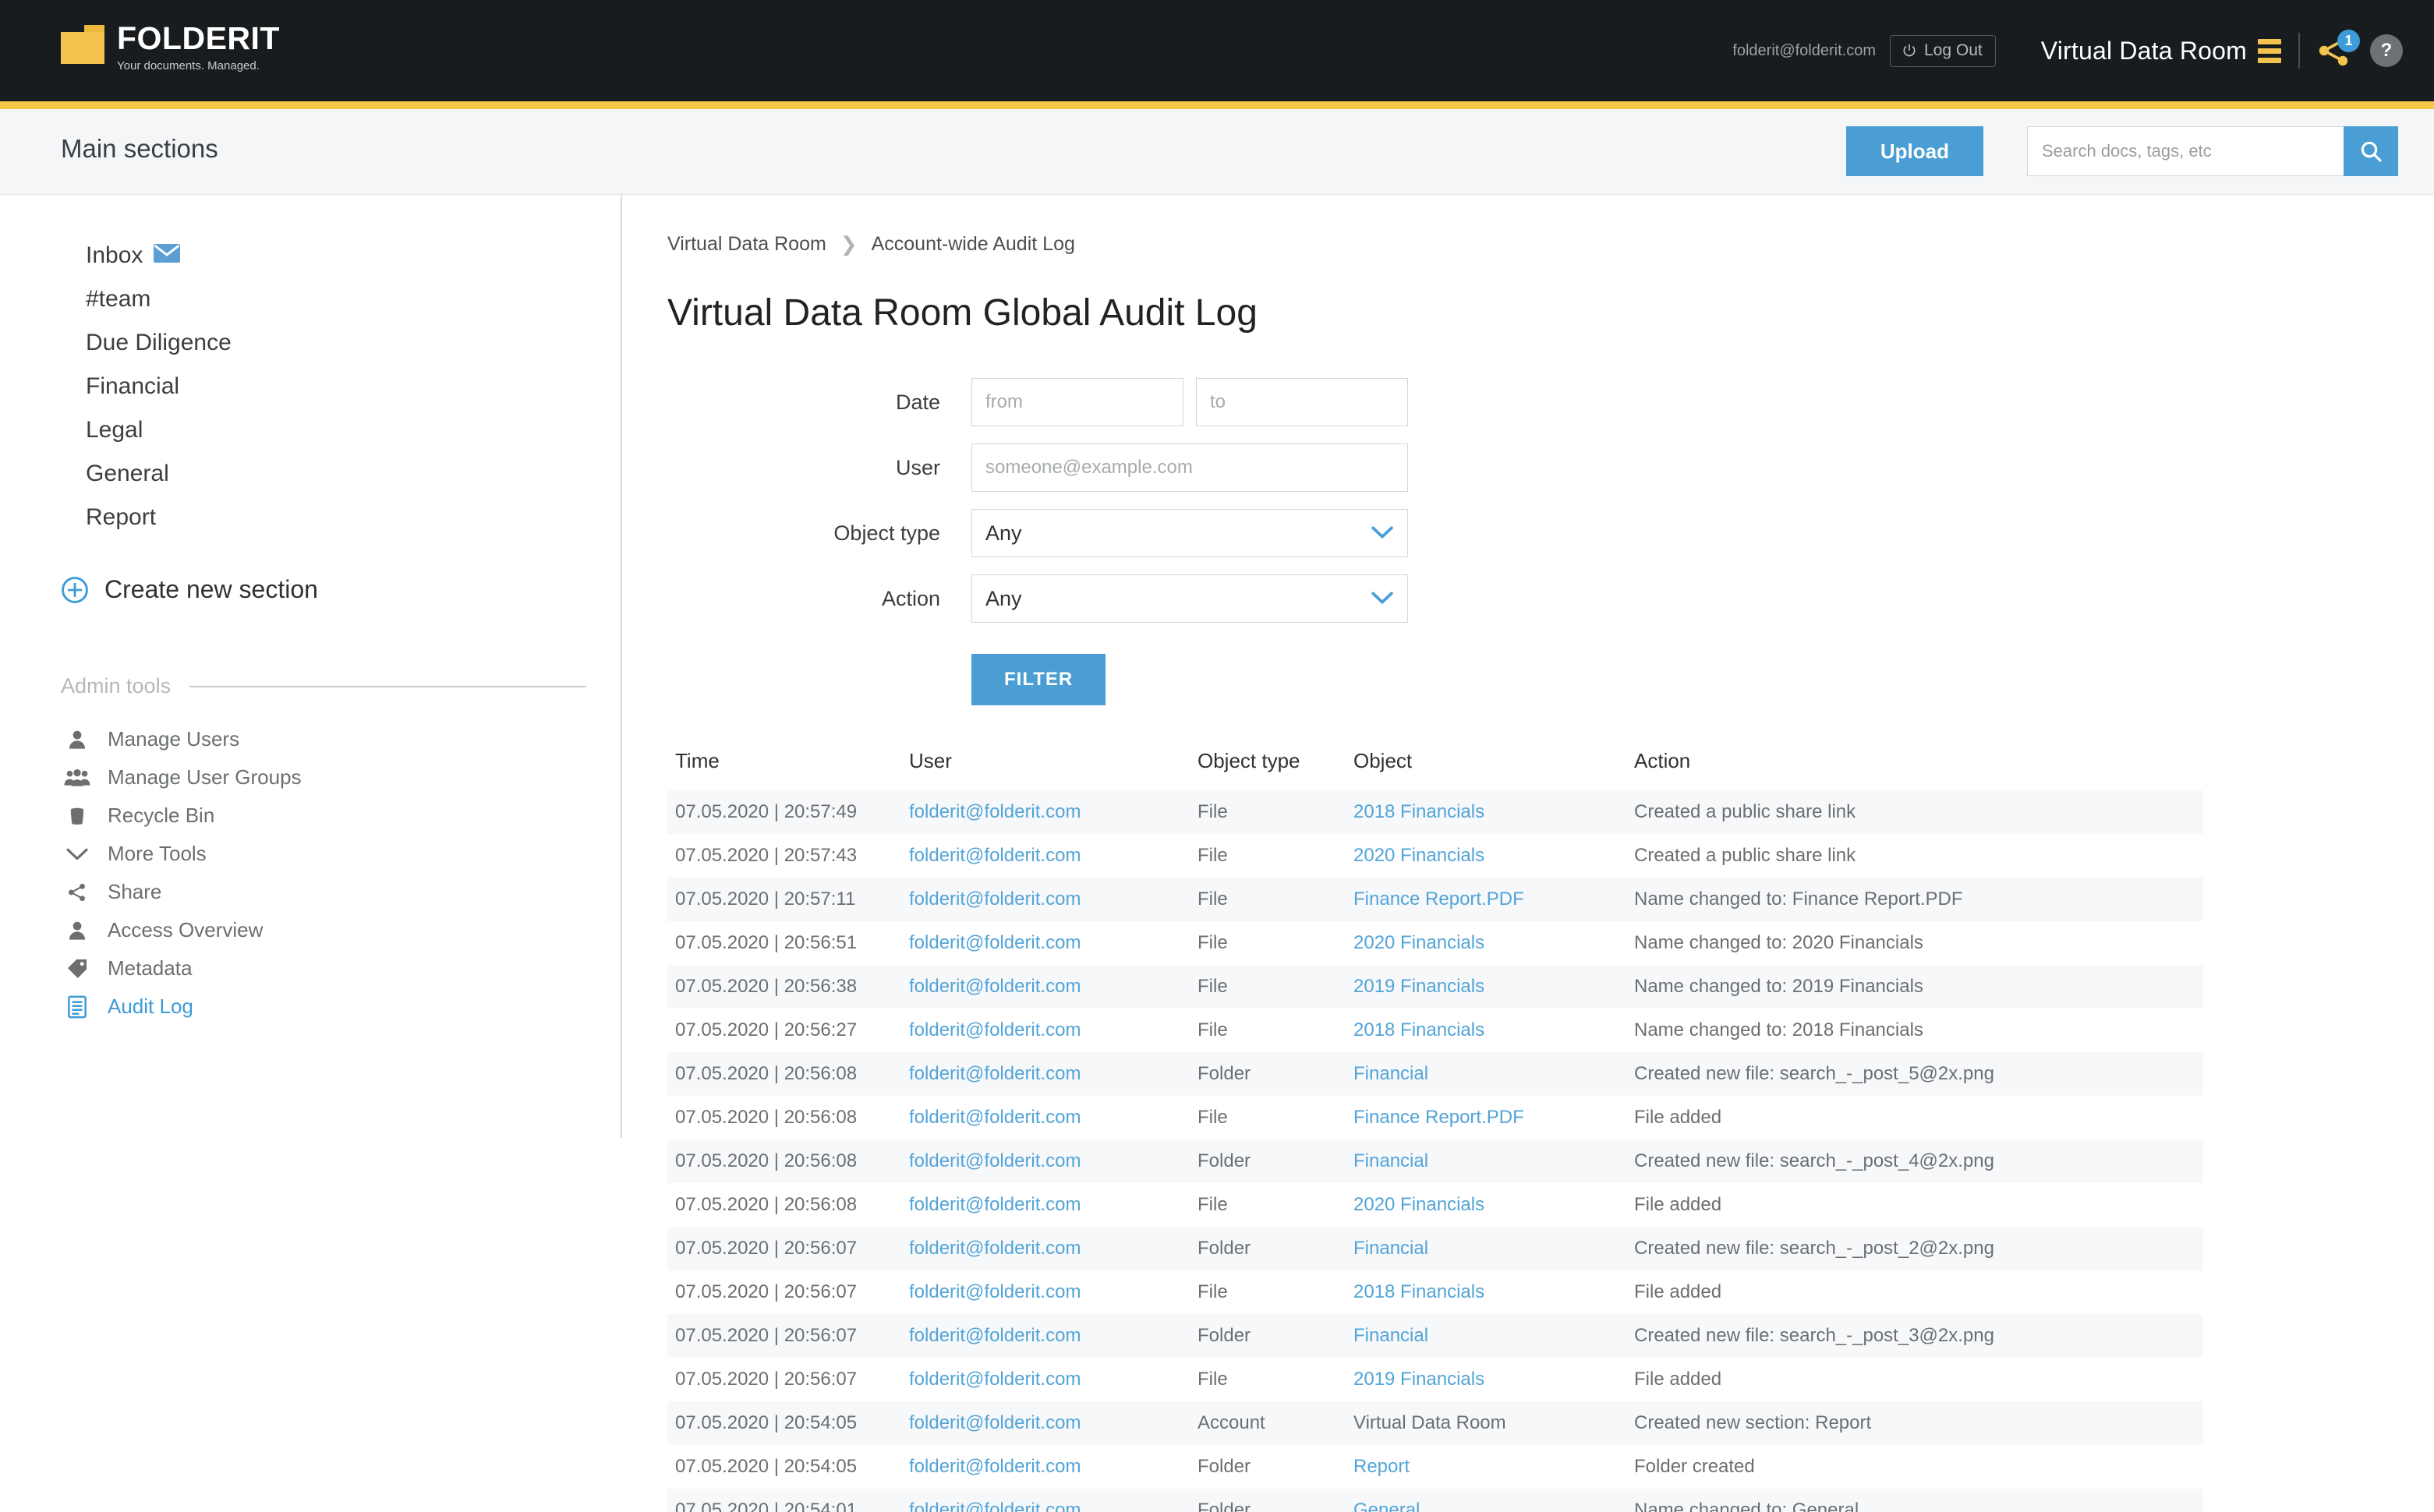 The height and width of the screenshot is (1512, 2434). What do you see at coordinates (310, 255) in the screenshot?
I see `sidebar-item-inbox: Inbox` at bounding box center [310, 255].